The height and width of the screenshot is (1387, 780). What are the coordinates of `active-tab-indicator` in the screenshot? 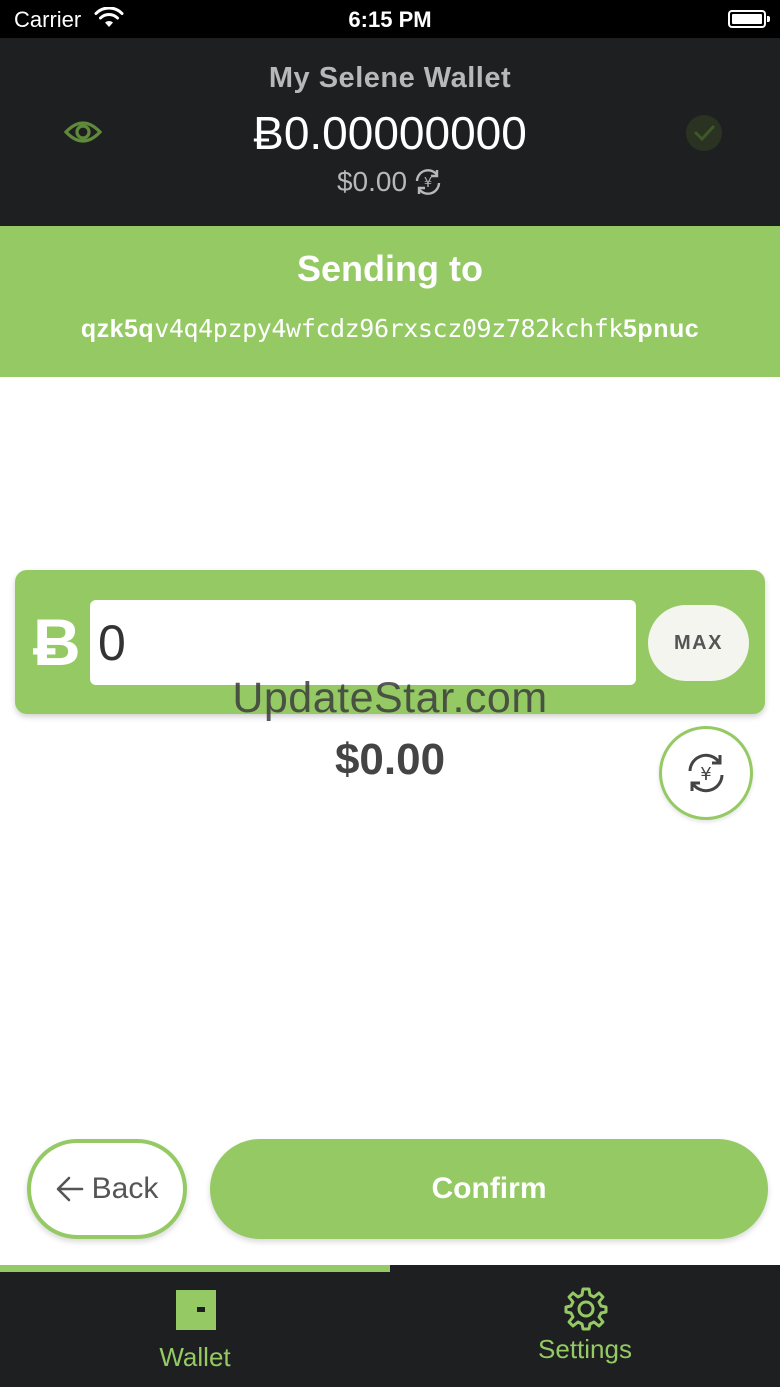 It's located at (195, 1268).